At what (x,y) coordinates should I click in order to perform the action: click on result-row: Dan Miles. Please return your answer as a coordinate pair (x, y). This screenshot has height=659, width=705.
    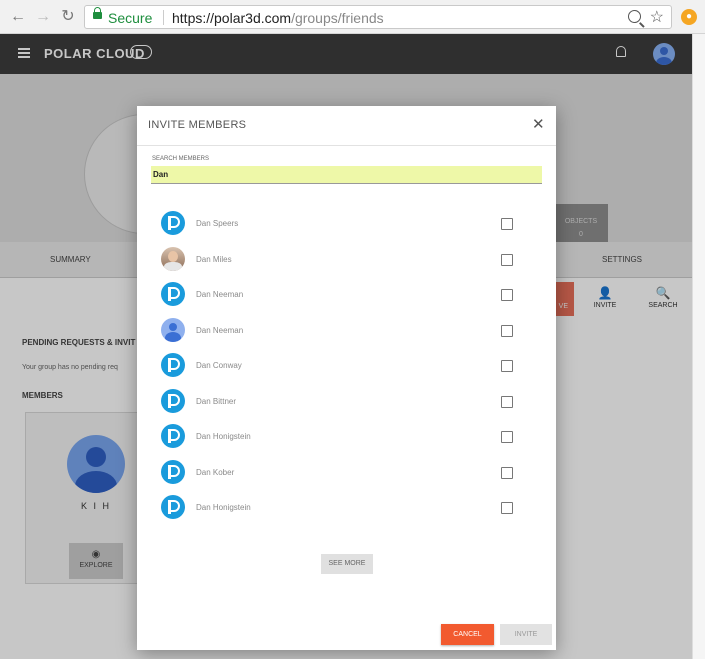
    Looking at the image, I should click on (346, 259).